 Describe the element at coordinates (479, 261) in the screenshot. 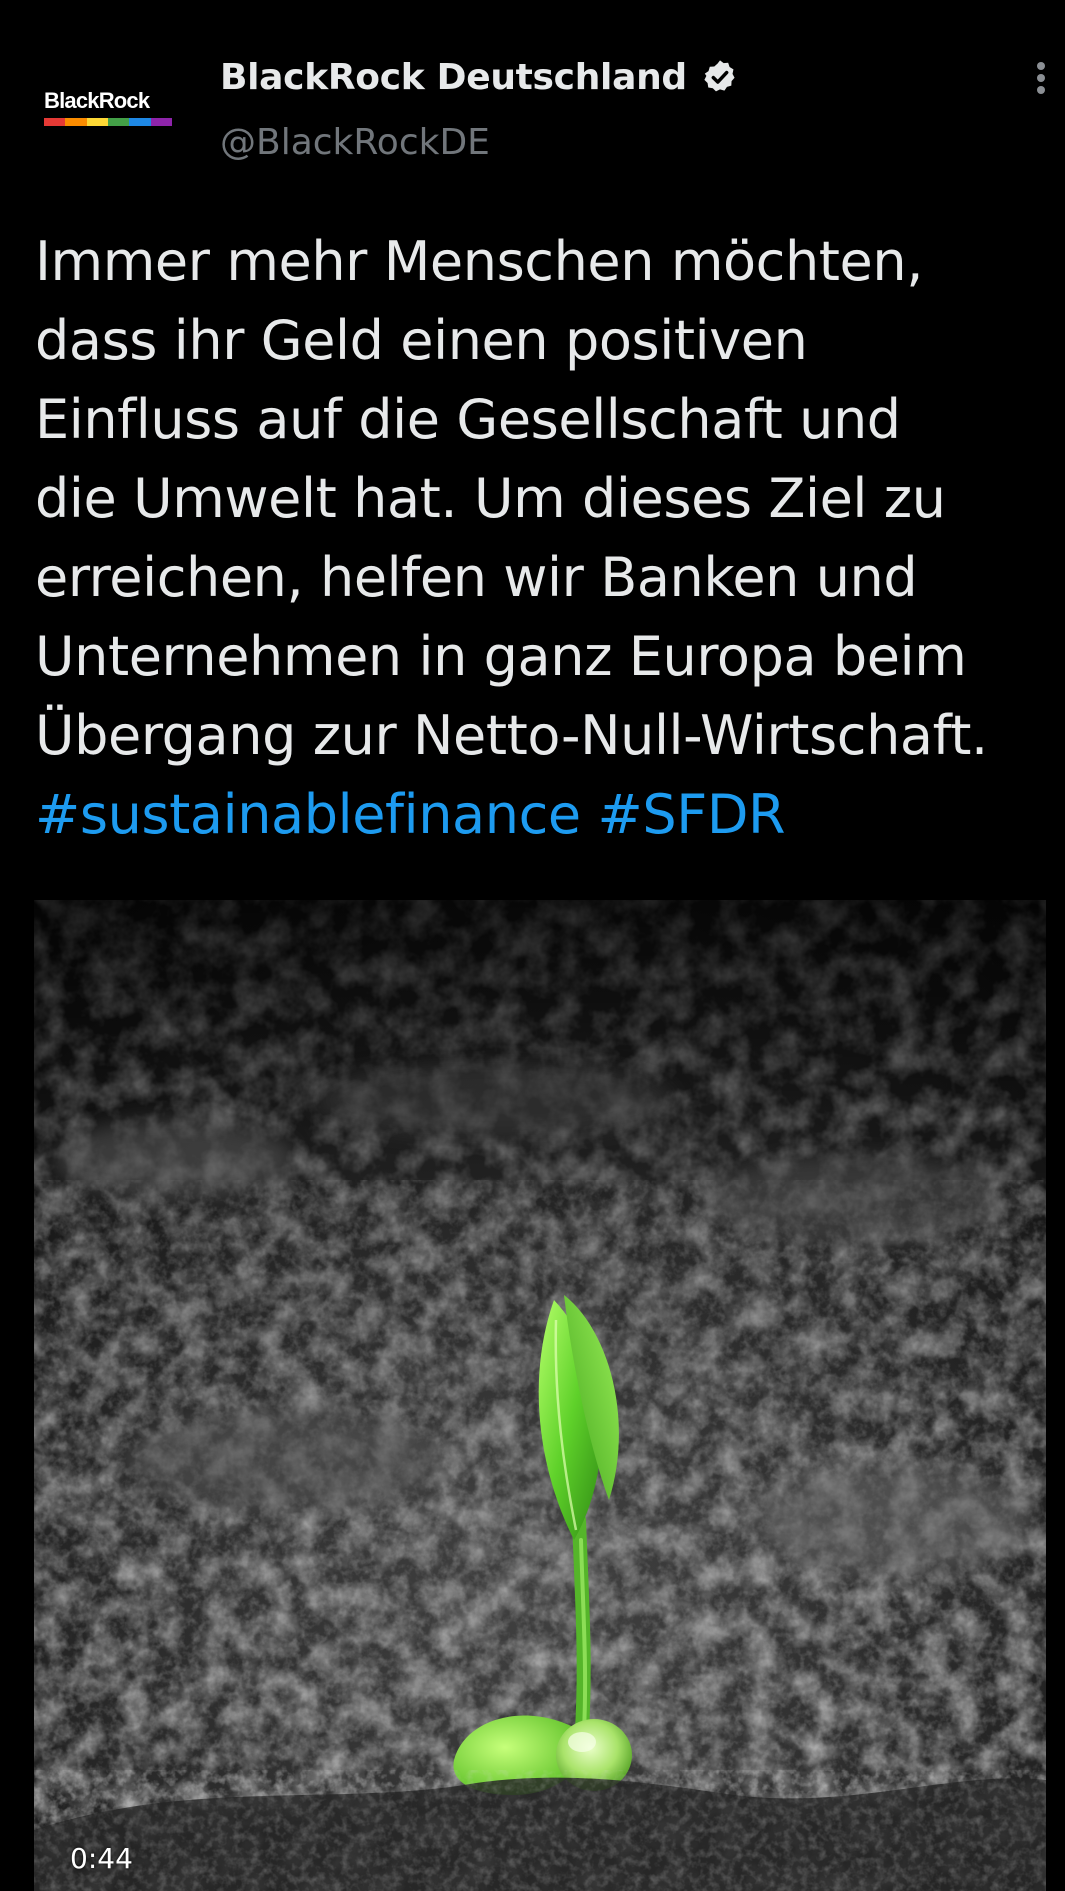

I see `tweet-text-line: Immer mehr Menschen möchten,` at that location.